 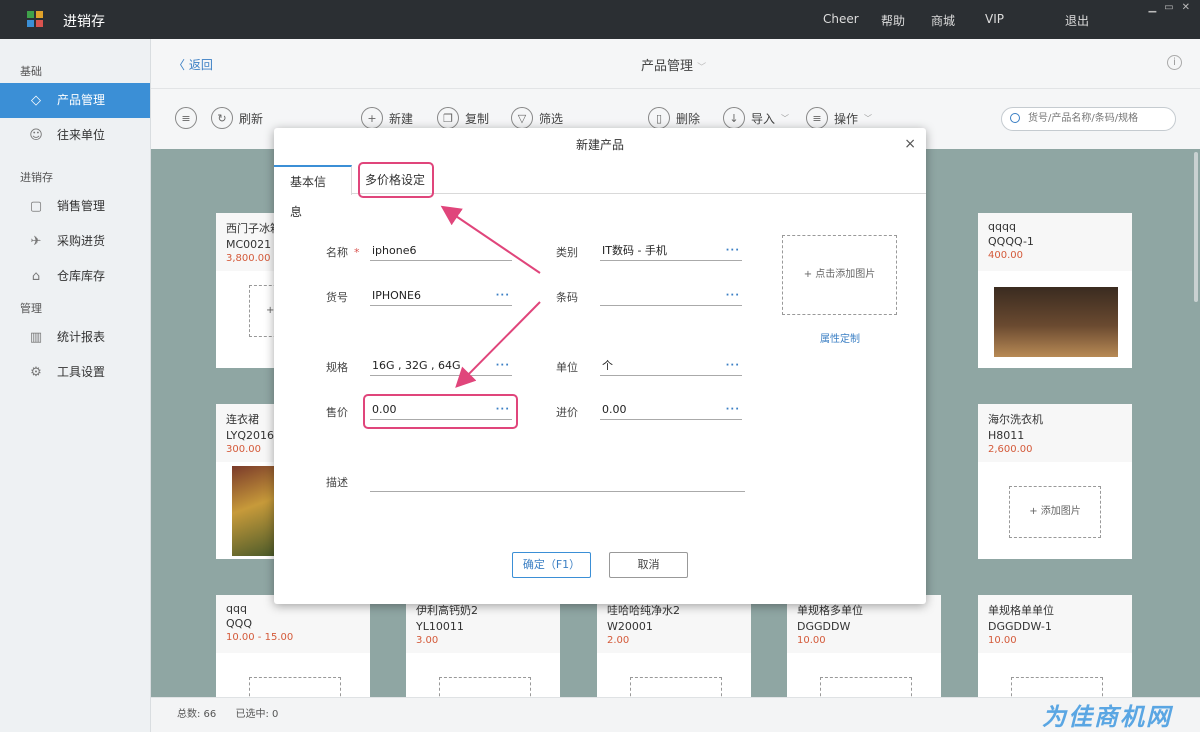 What do you see at coordinates (674, 646) in the screenshot?
I see `product-card: 哇哈哈纯净水2 W20001 2.00` at bounding box center [674, 646].